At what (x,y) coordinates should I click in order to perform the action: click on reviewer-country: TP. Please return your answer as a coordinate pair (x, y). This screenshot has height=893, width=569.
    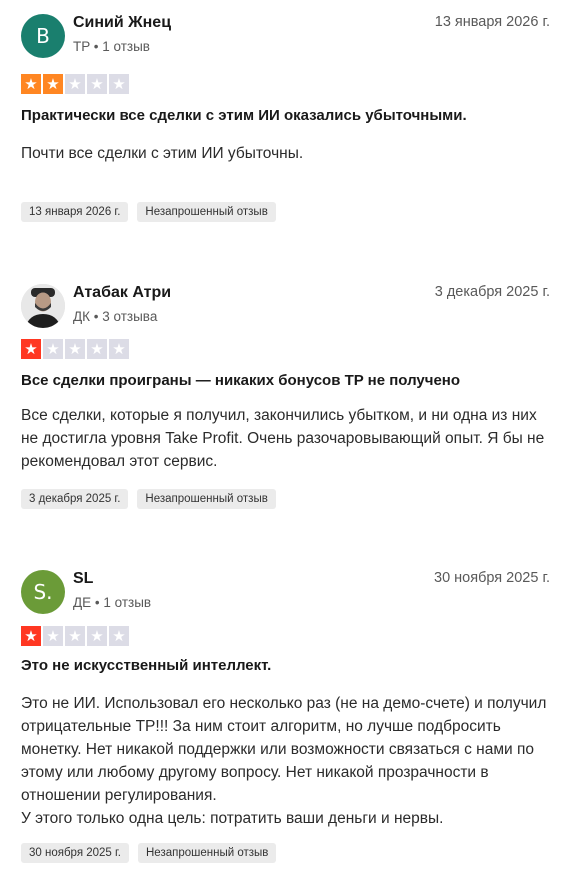
    Looking at the image, I should click on (82, 46).